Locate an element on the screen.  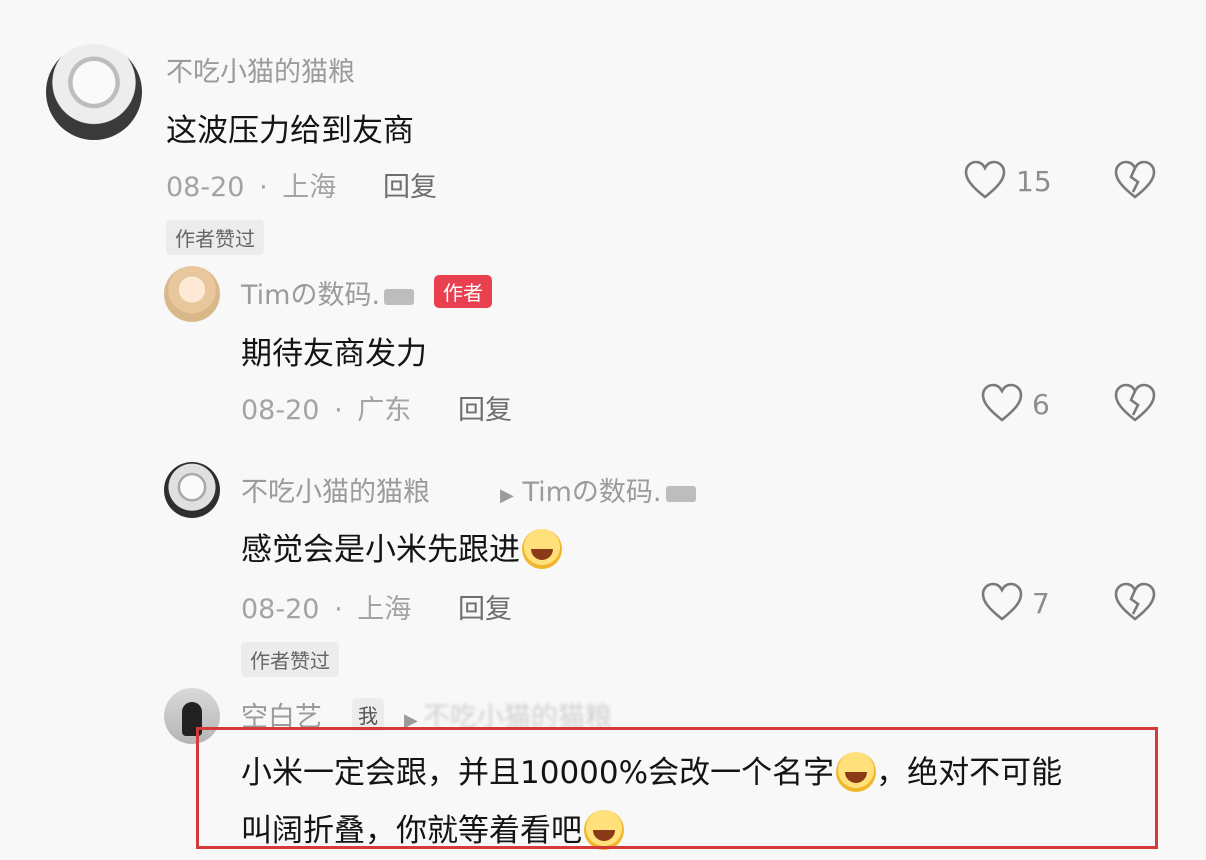
grinning-sweat-emoji is located at coordinates (542, 548).